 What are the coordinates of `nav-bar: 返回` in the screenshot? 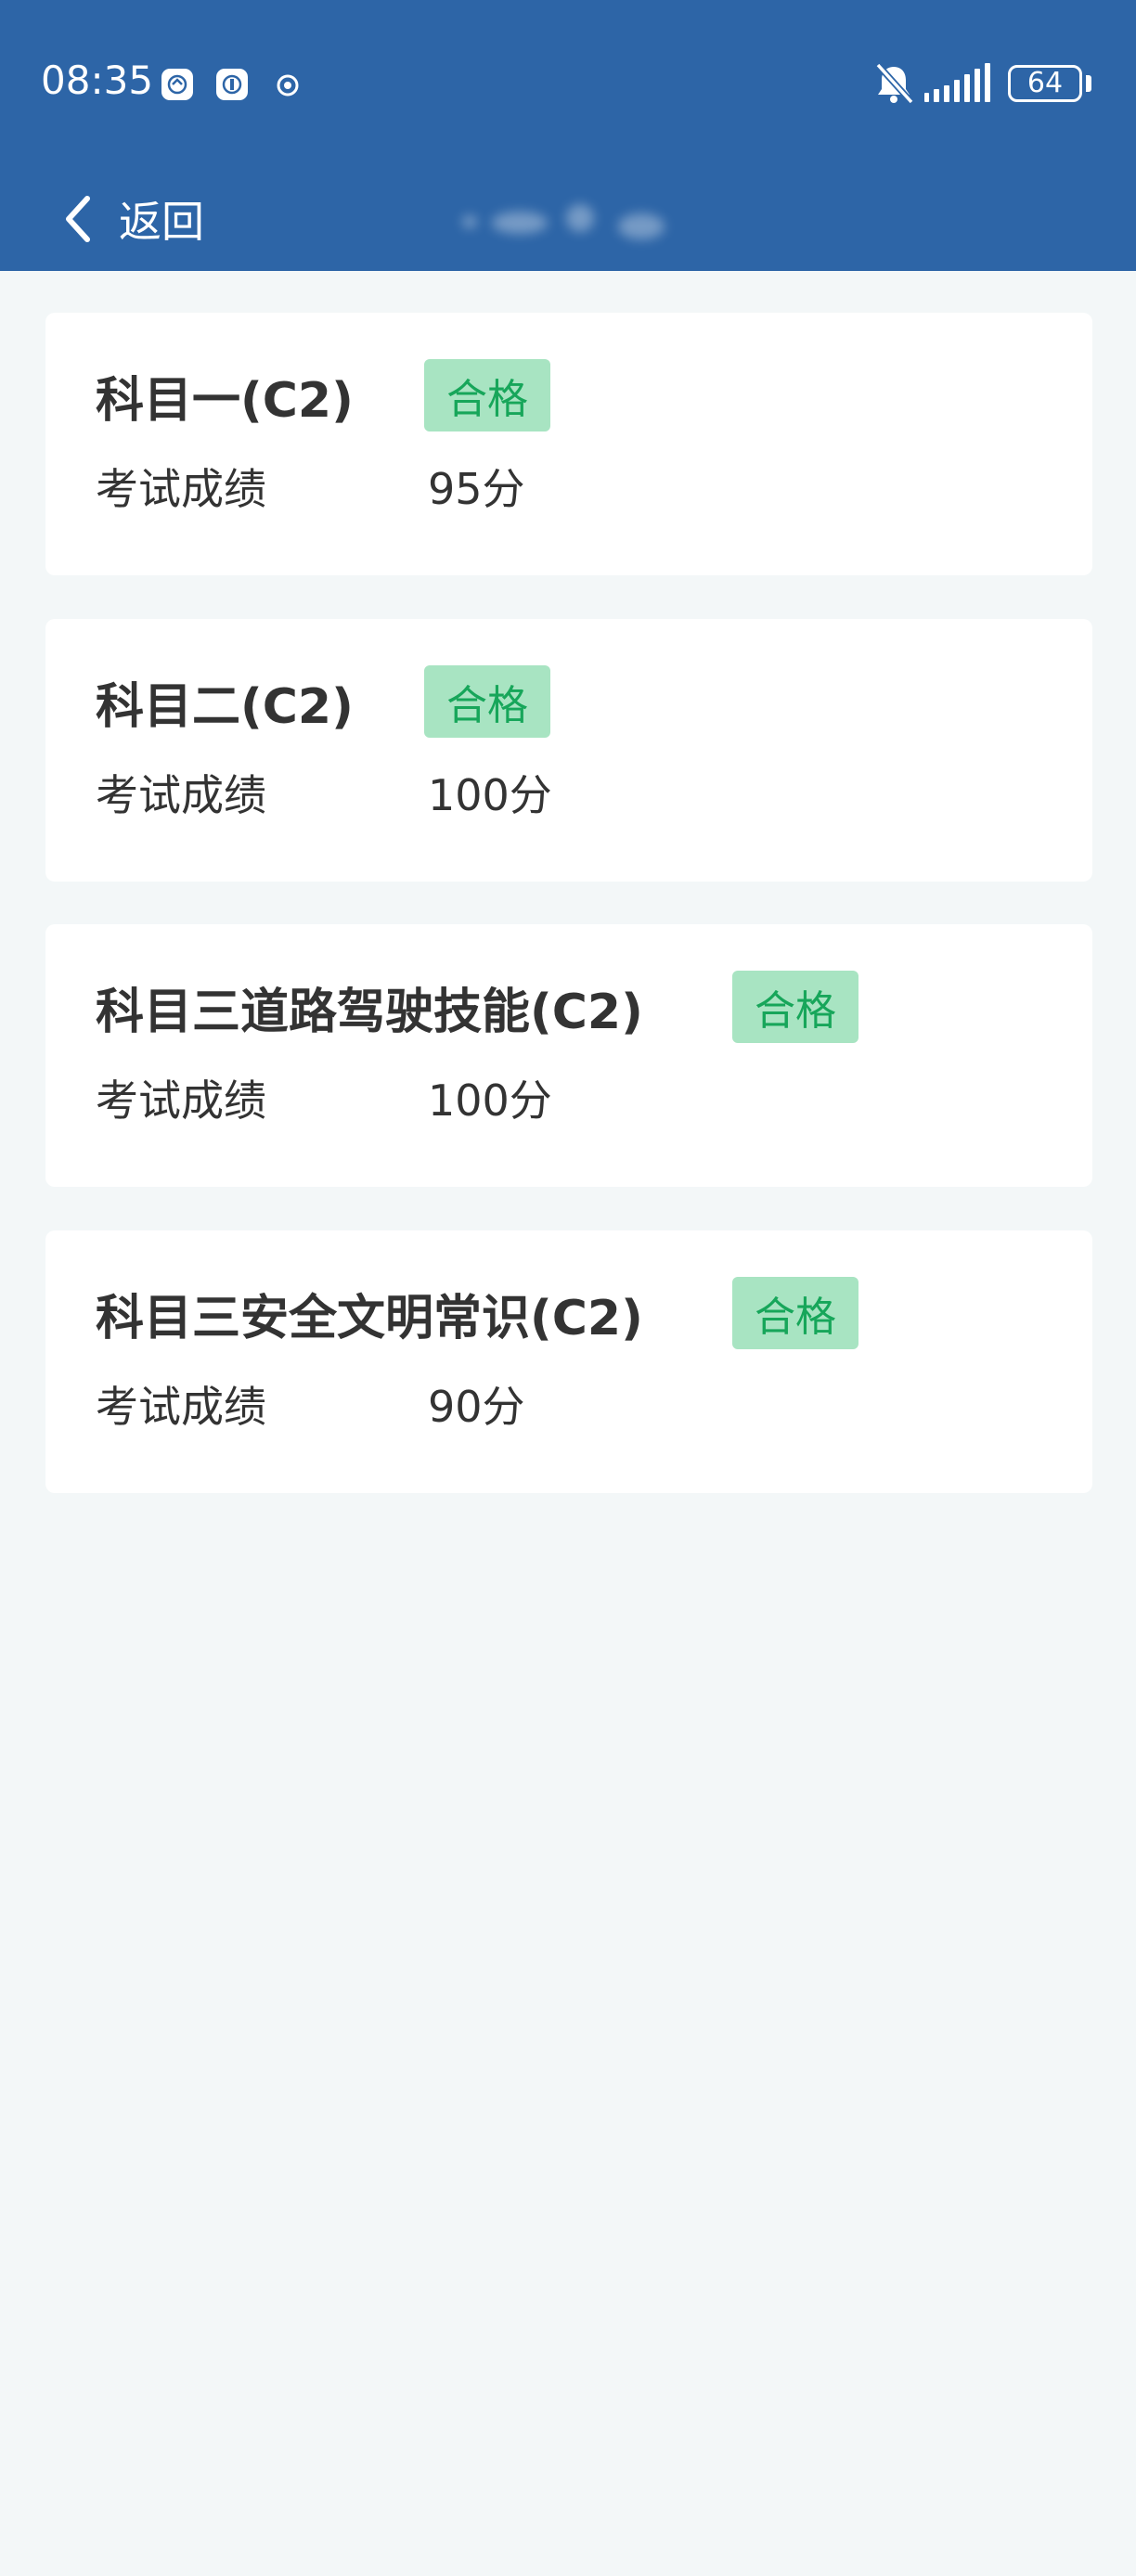 It's located at (568, 219).